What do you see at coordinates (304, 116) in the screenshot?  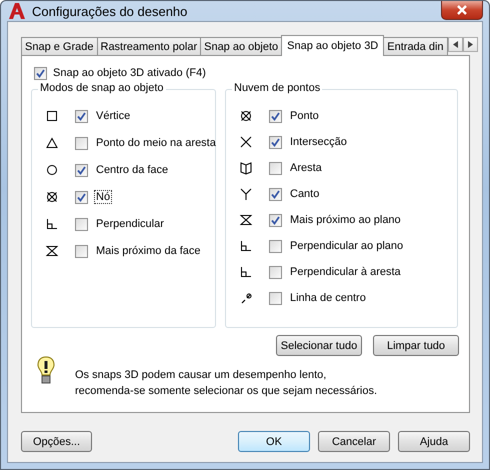 I see `checkbox-label: Ponto` at bounding box center [304, 116].